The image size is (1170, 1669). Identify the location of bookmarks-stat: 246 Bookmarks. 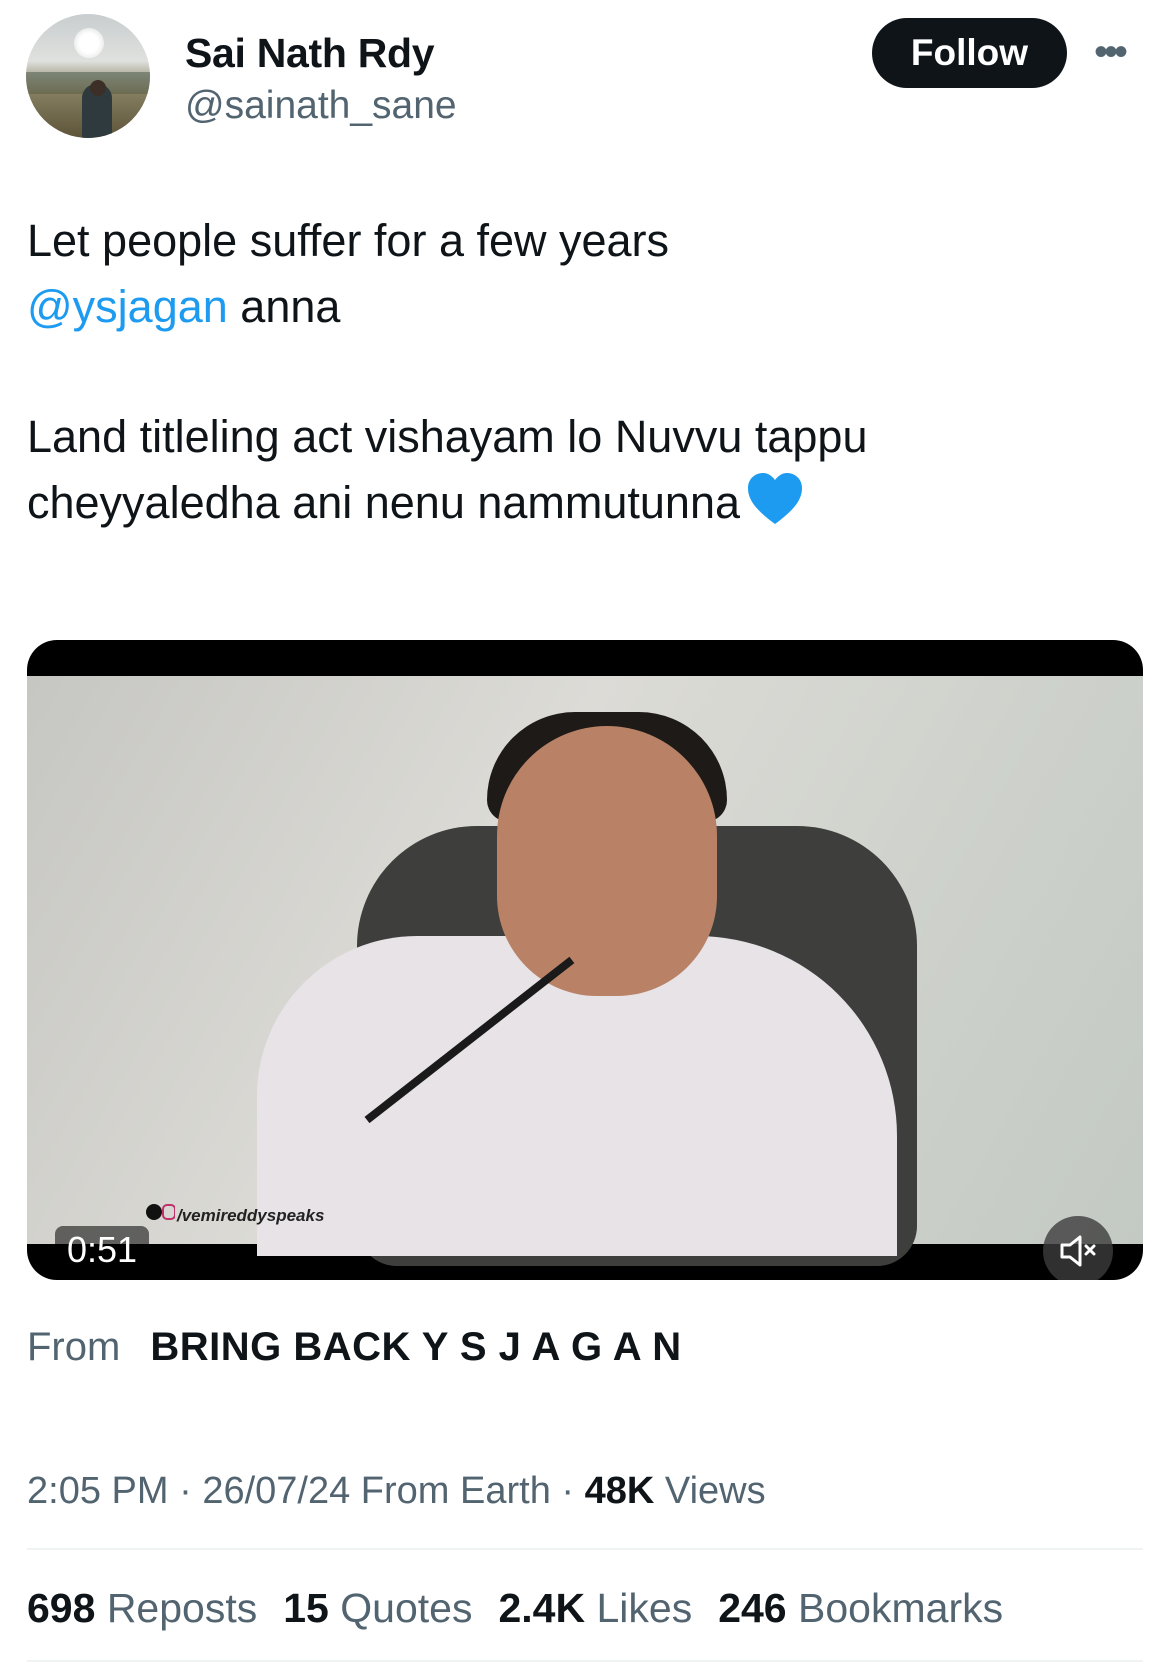
(860, 1608).